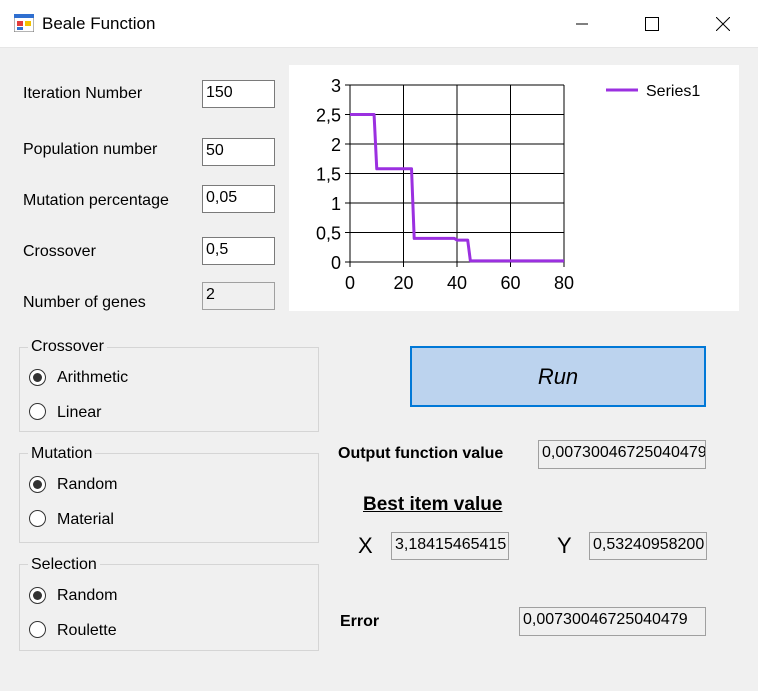 The width and height of the screenshot is (758, 691). I want to click on number-of-genes-input: 2, so click(238, 296).